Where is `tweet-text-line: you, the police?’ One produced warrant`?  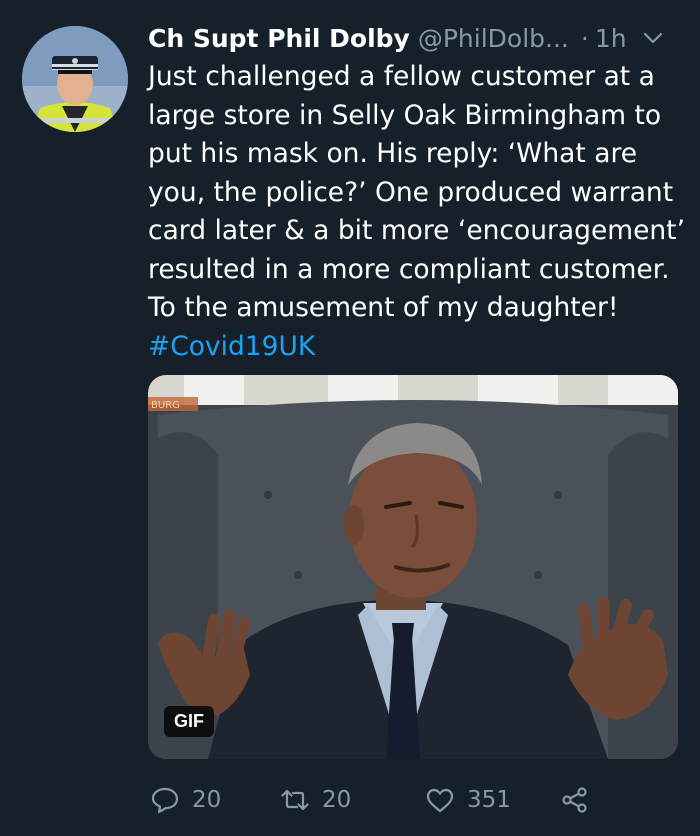 tweet-text-line: you, the police?’ One produced warrant is located at coordinates (411, 192).